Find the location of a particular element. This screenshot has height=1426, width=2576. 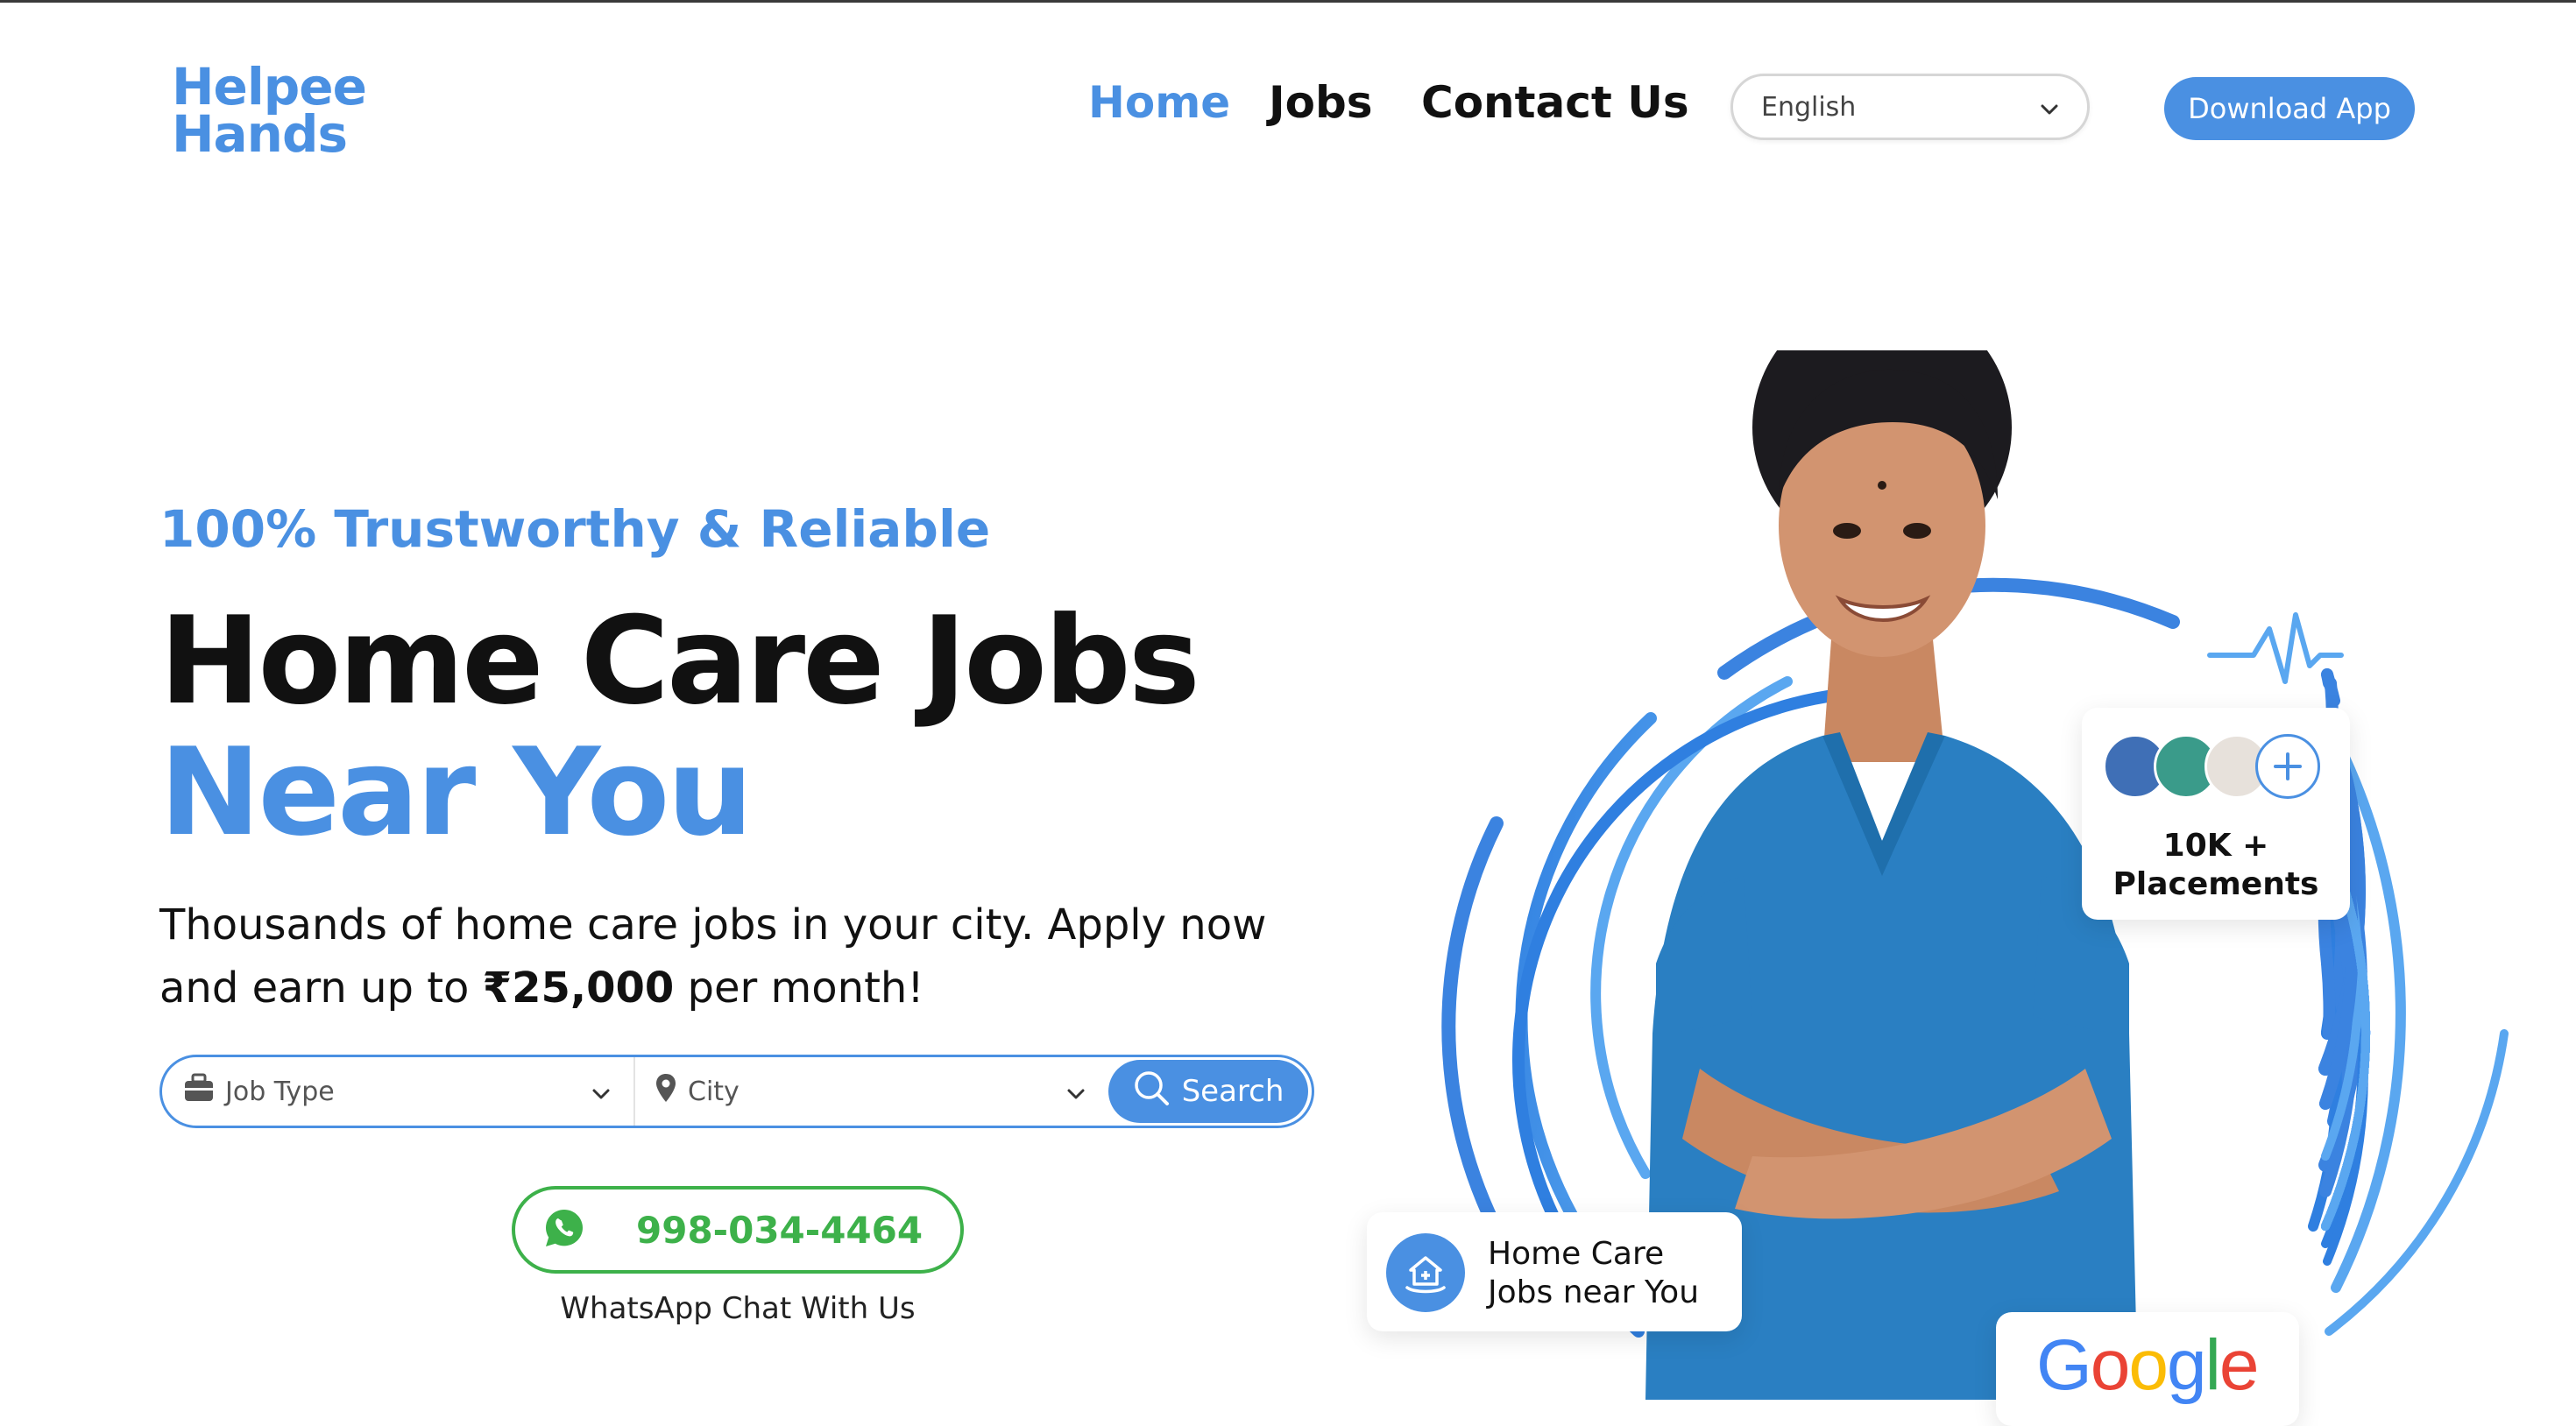

placements-card: 10K + Placements is located at coordinates (2216, 814).